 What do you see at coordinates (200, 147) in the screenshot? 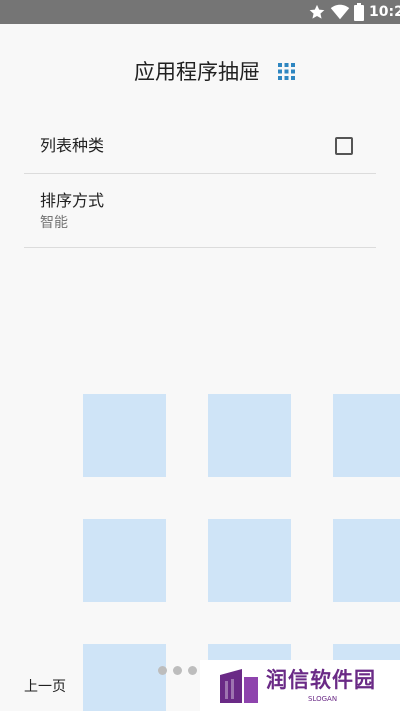
I see `setting-list-type: 列表种类` at bounding box center [200, 147].